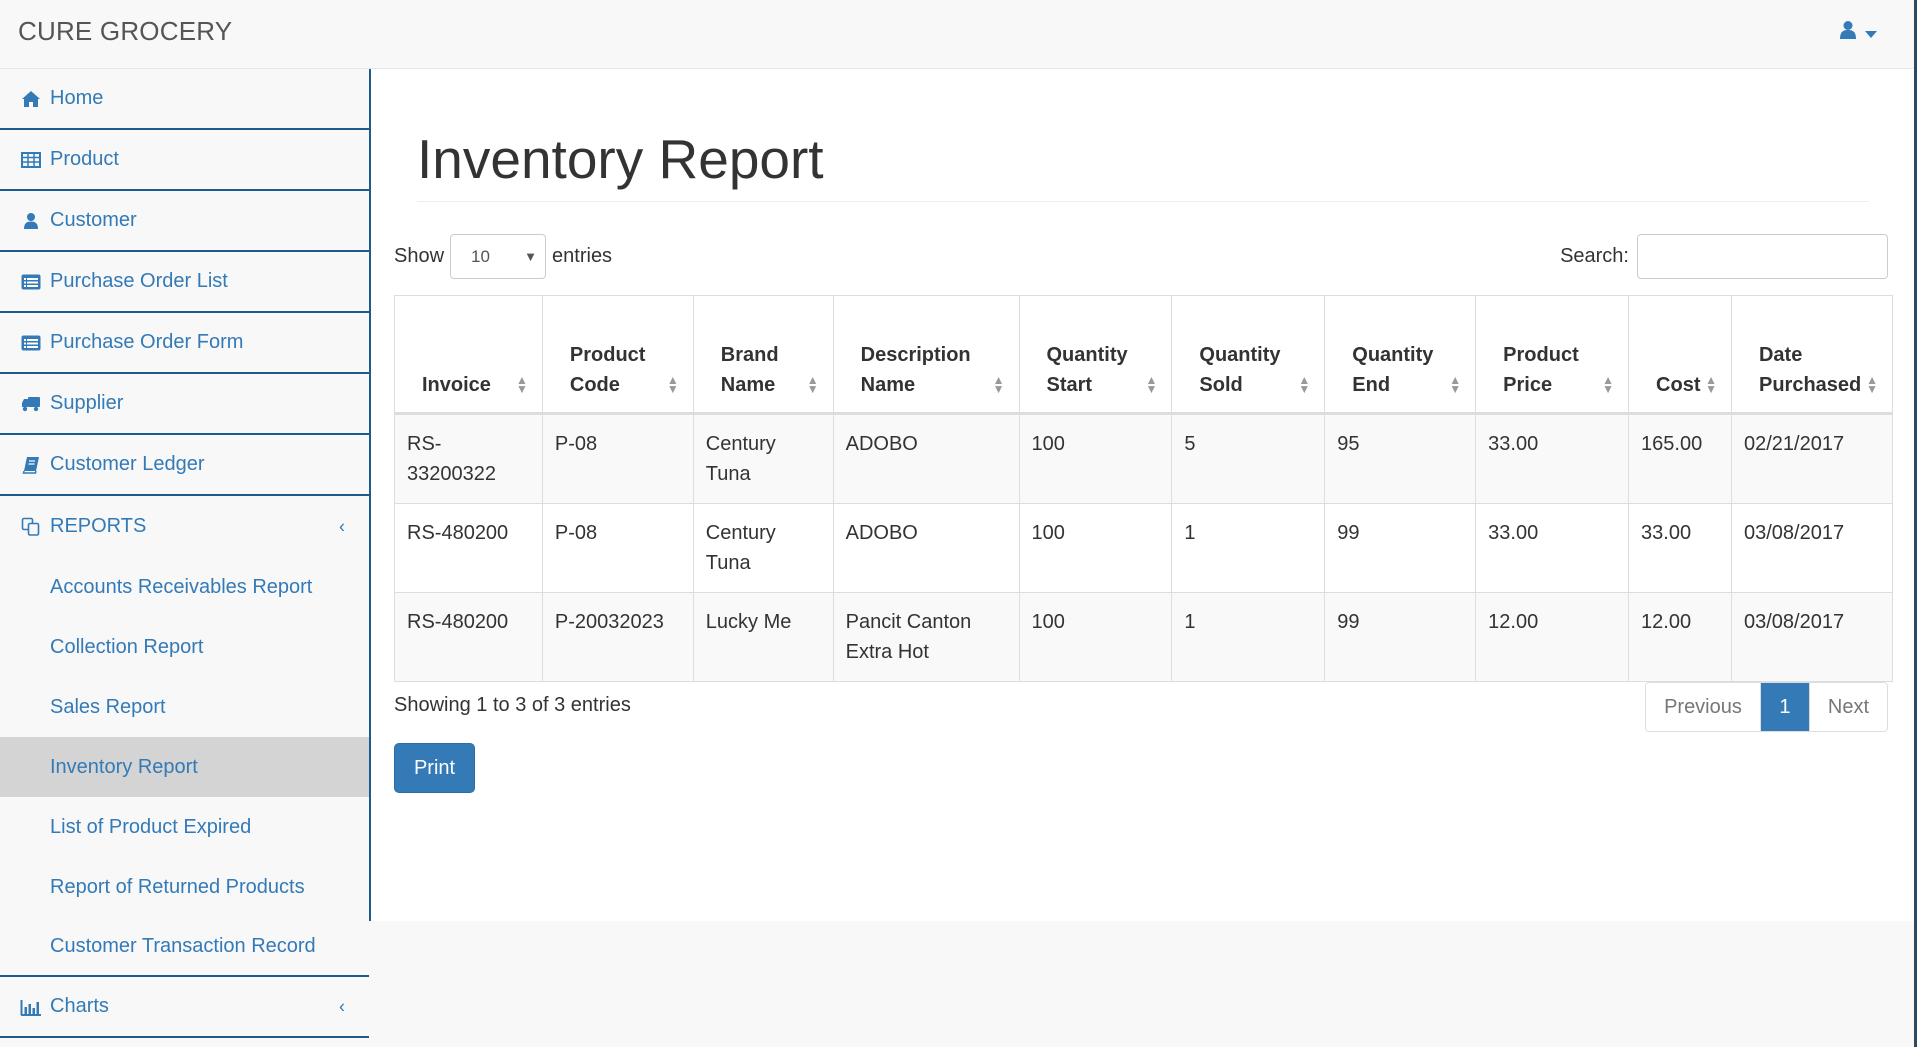 The height and width of the screenshot is (1047, 1917). I want to click on table-cell: 99, so click(1400, 637).